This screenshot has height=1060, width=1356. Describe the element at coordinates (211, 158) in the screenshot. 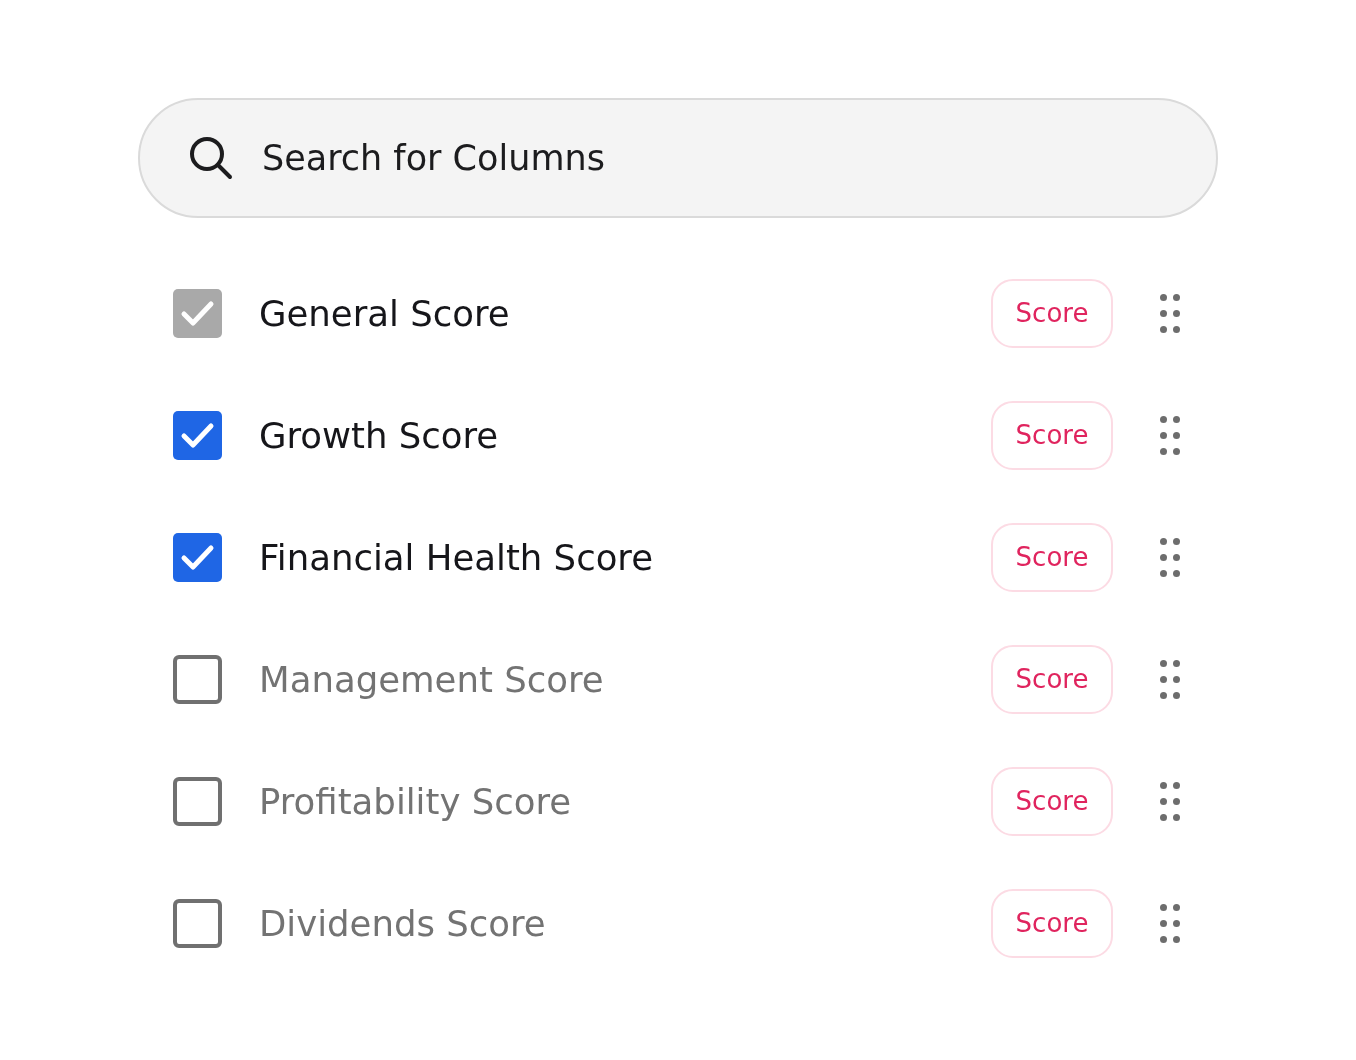

I see `search-icon` at that location.